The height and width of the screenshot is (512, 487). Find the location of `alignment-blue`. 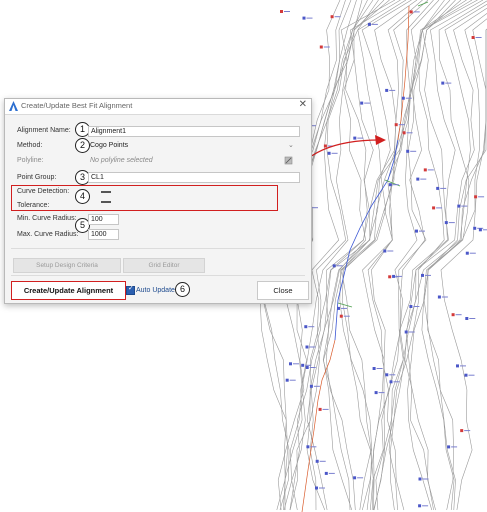

alignment-blue is located at coordinates (366, 240).